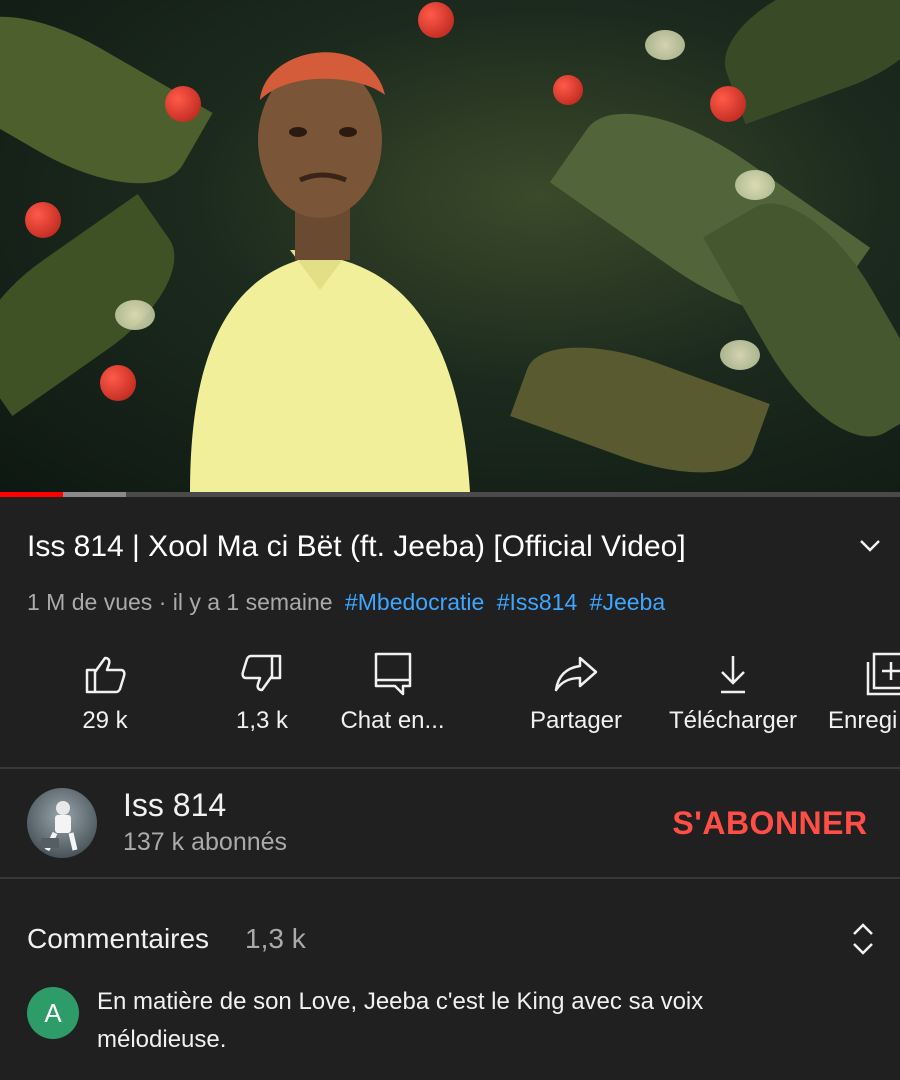  Describe the element at coordinates (252, 602) in the screenshot. I see `upload-age: il y a 1 semaine` at that location.